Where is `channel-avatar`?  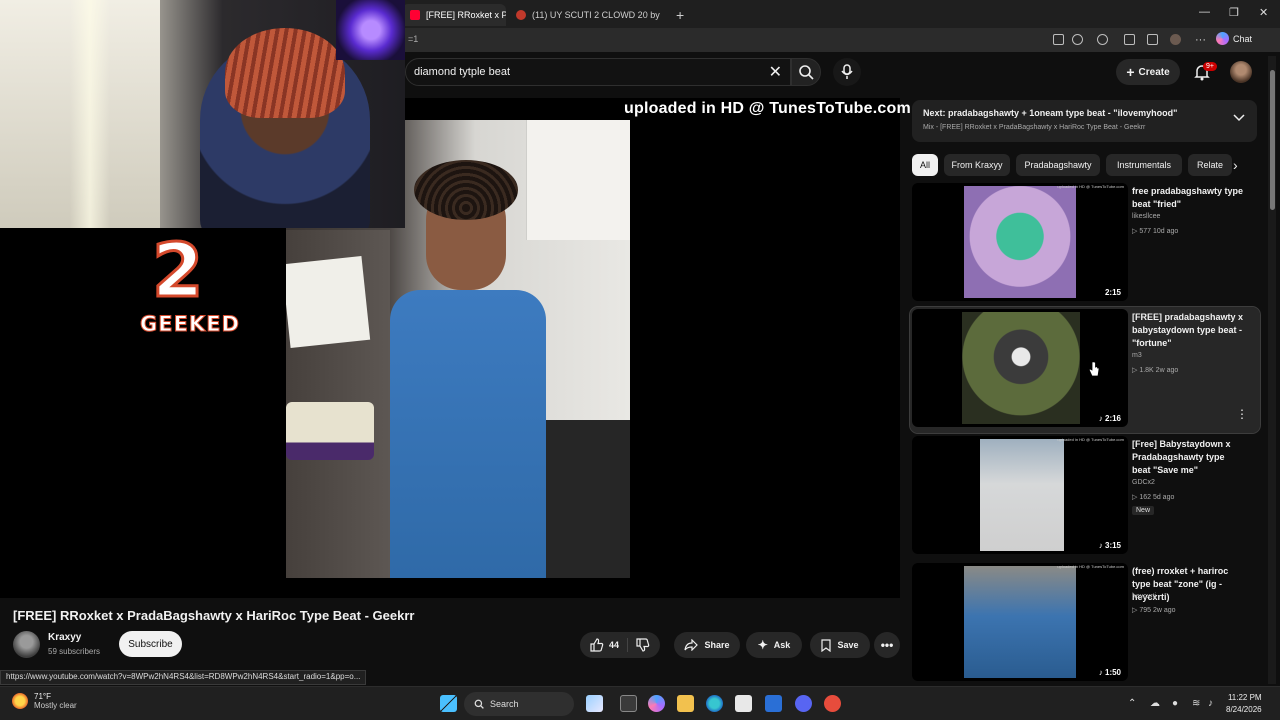
channel-avatar is located at coordinates (26, 644).